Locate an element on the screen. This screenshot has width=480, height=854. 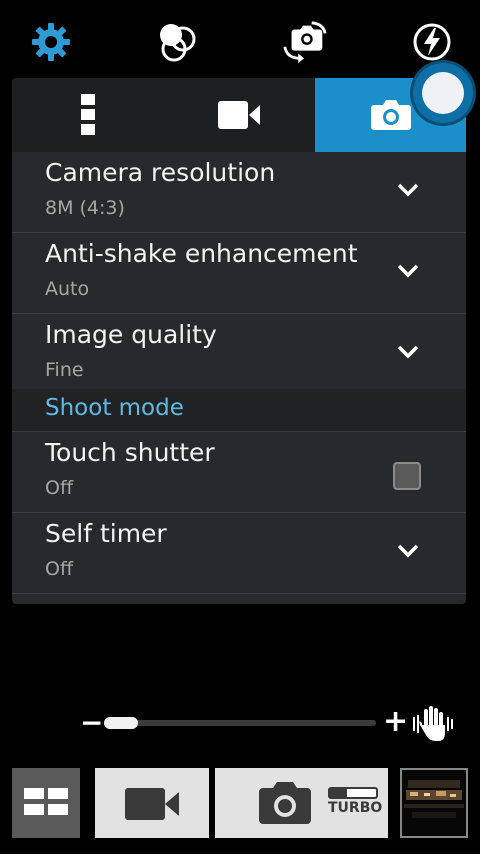
zoom-slider-thumb is located at coordinates (121, 723).